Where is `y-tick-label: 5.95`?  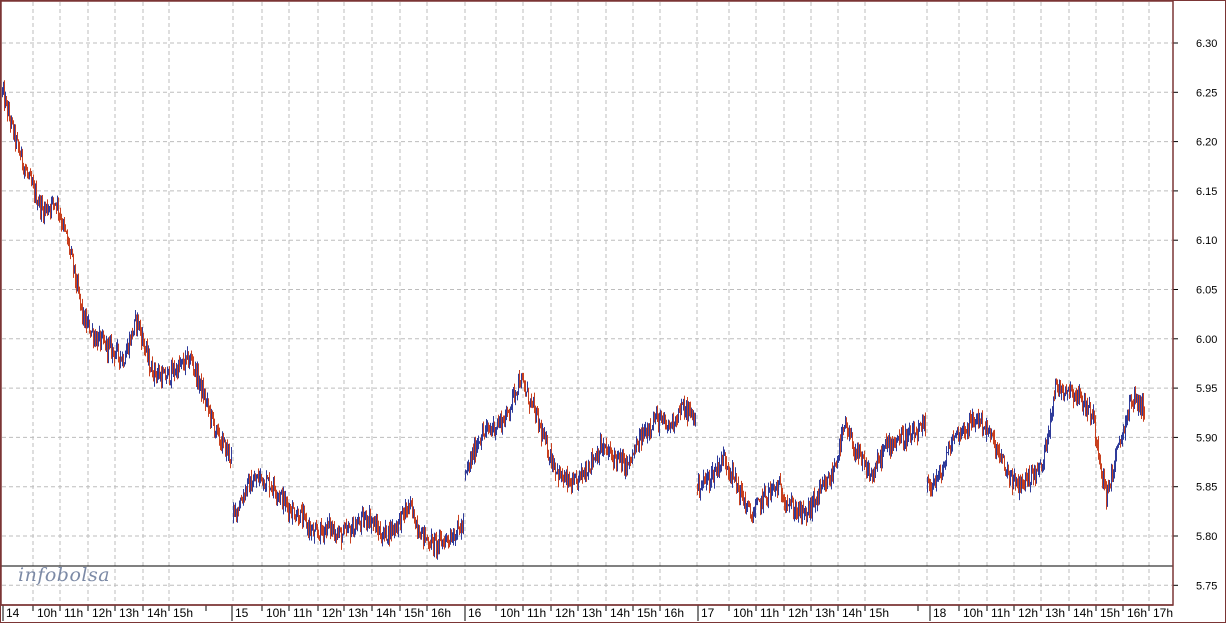
y-tick-label: 5.95 is located at coordinates (1206, 389).